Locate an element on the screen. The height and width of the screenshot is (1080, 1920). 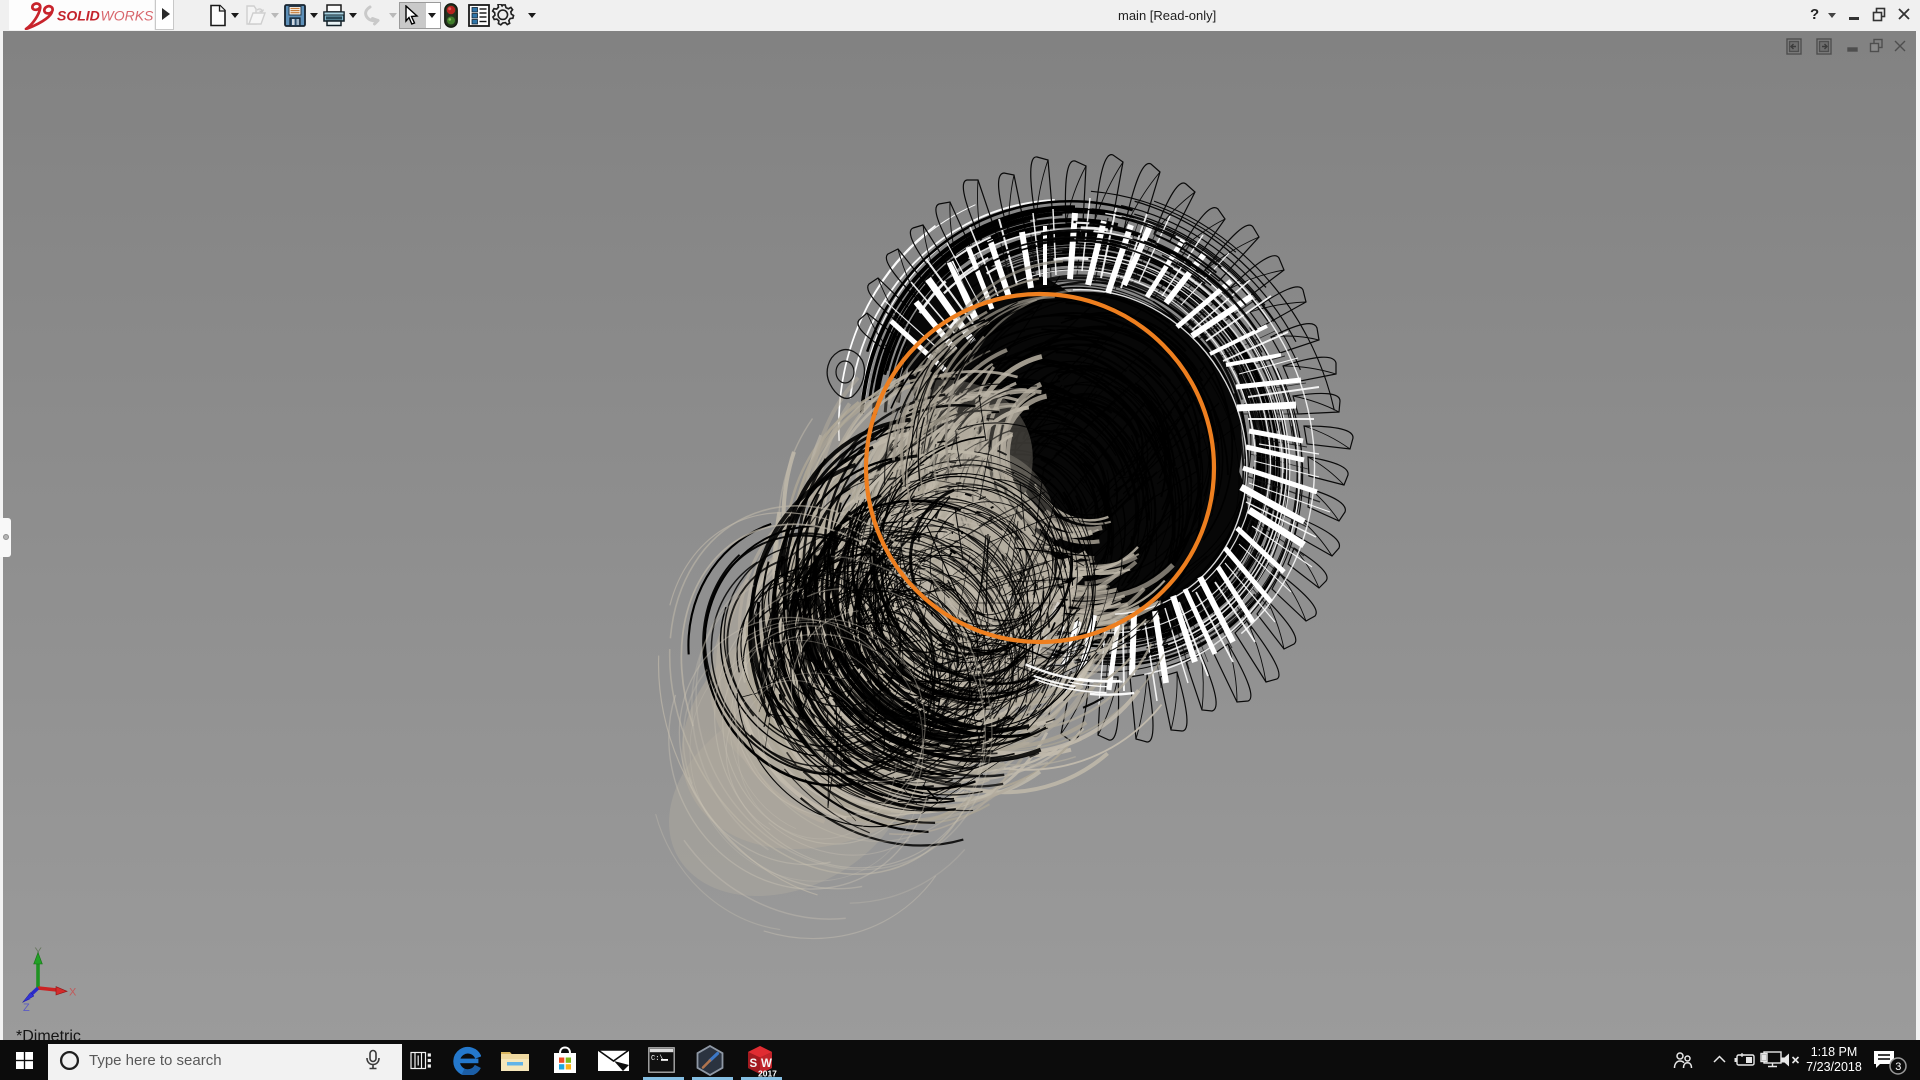
svg-text: SOLID is located at coordinates (78, 16).